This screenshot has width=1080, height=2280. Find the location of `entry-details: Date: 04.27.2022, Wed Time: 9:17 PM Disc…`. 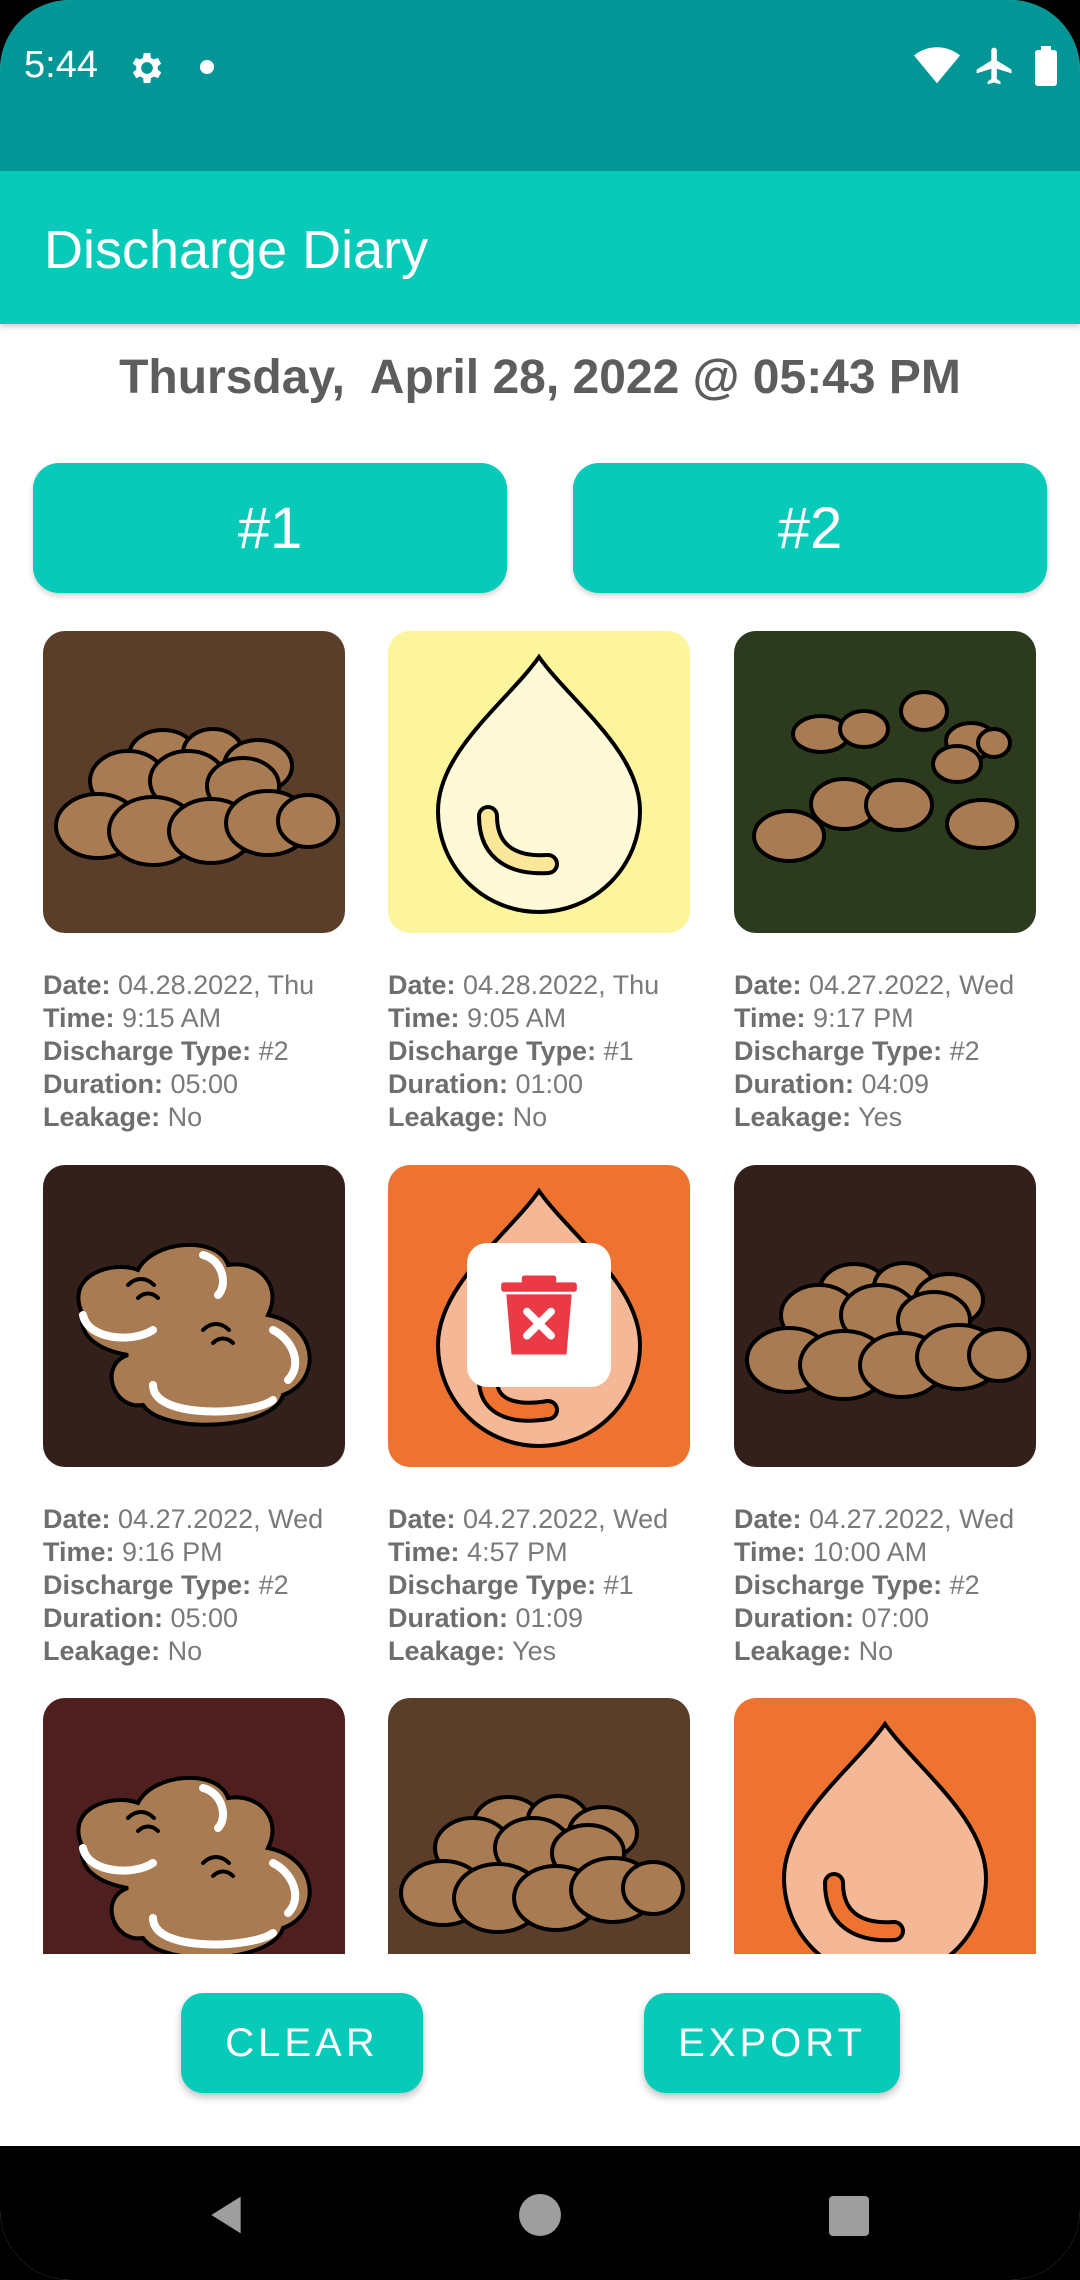

entry-details: Date: 04.27.2022, Wed Time: 9:17 PM Disc… is located at coordinates (899, 1051).